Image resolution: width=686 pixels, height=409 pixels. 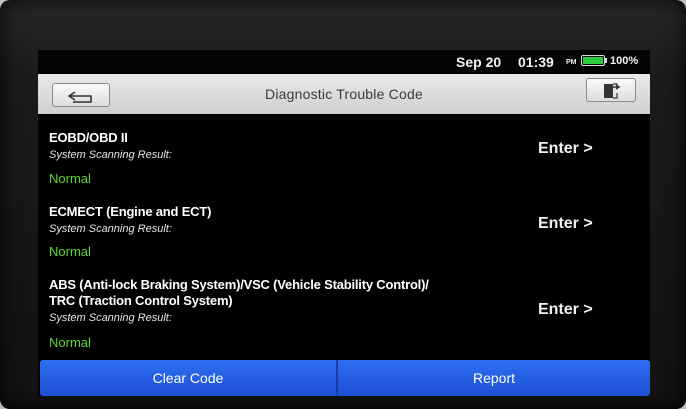 What do you see at coordinates (344, 61) in the screenshot?
I see `status-bar: Sep 20 01:39 PM 100%` at bounding box center [344, 61].